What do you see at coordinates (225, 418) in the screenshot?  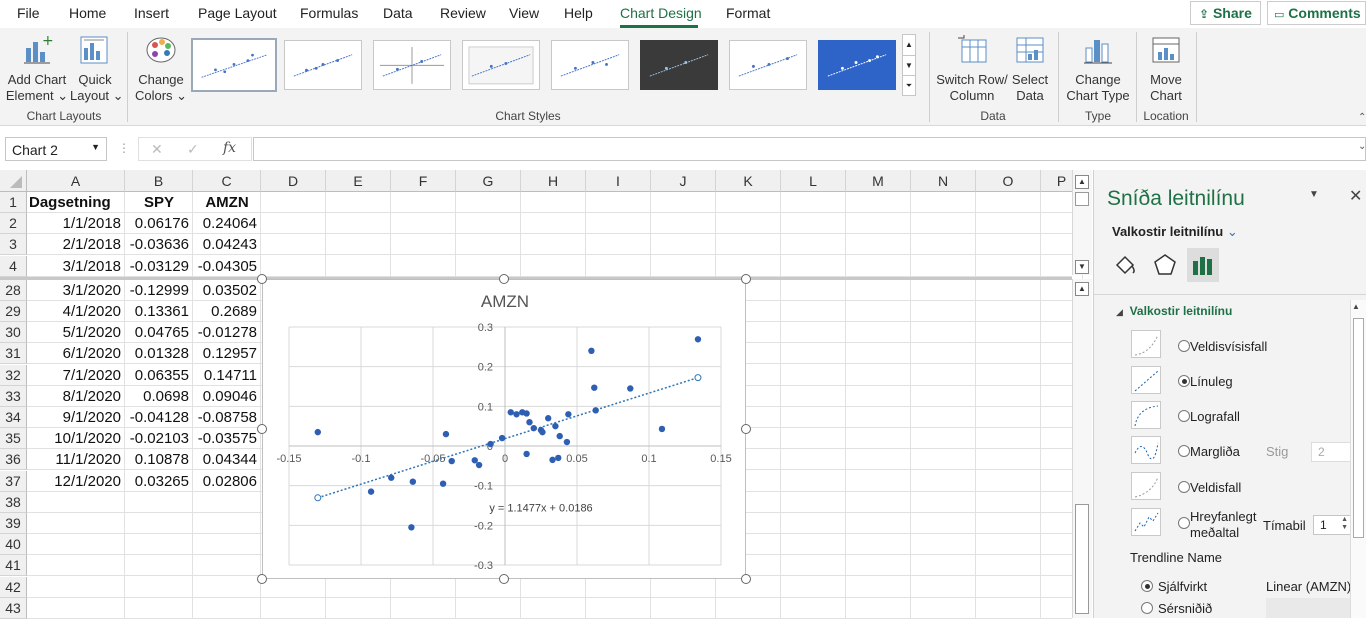 I see `data-cell: -0.08758` at bounding box center [225, 418].